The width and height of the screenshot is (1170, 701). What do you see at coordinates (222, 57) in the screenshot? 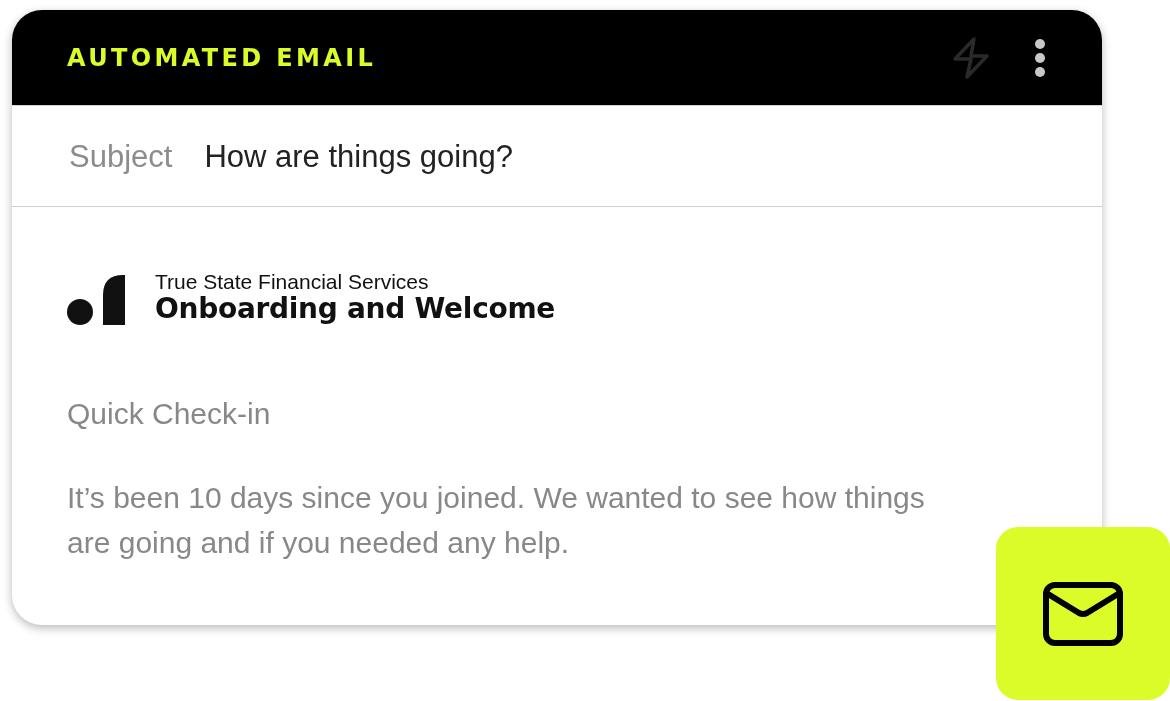
I see `card-title: AUTOMATED EMAIL` at bounding box center [222, 57].